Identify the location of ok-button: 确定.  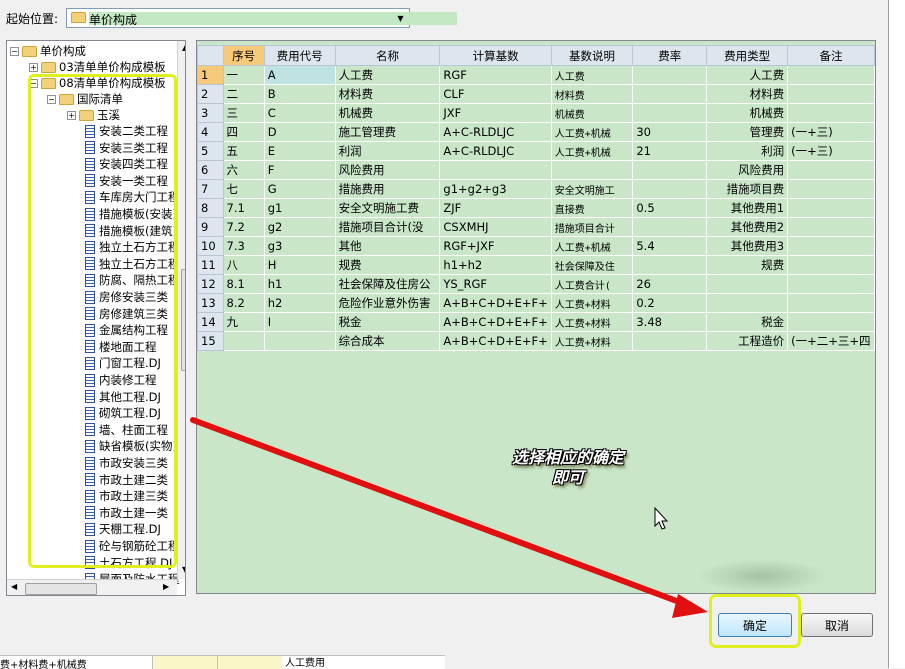
(755, 625).